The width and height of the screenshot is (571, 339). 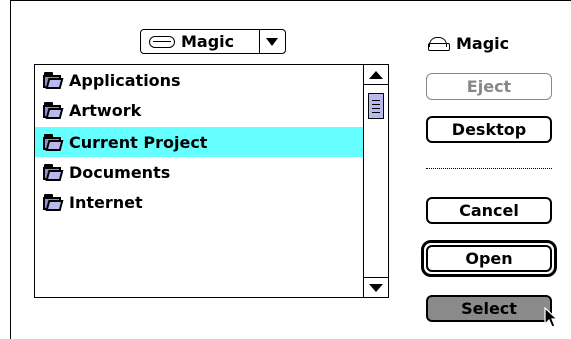 I want to click on scroll-up-button, so click(x=376, y=75).